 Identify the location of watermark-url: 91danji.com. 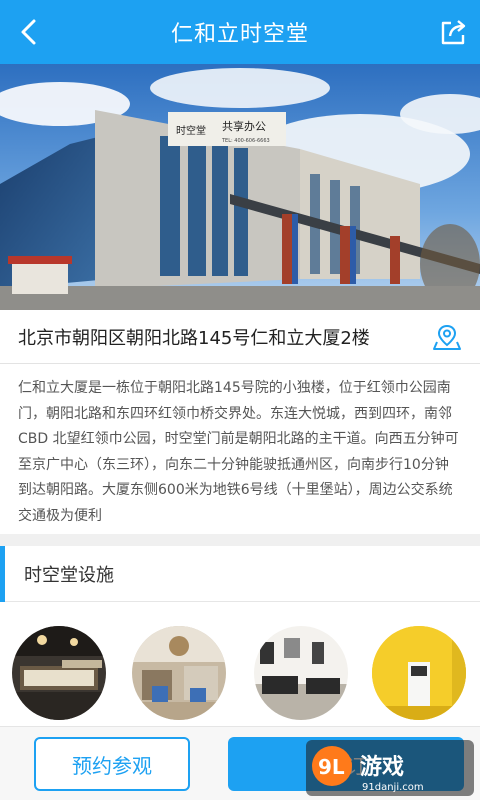
(393, 787).